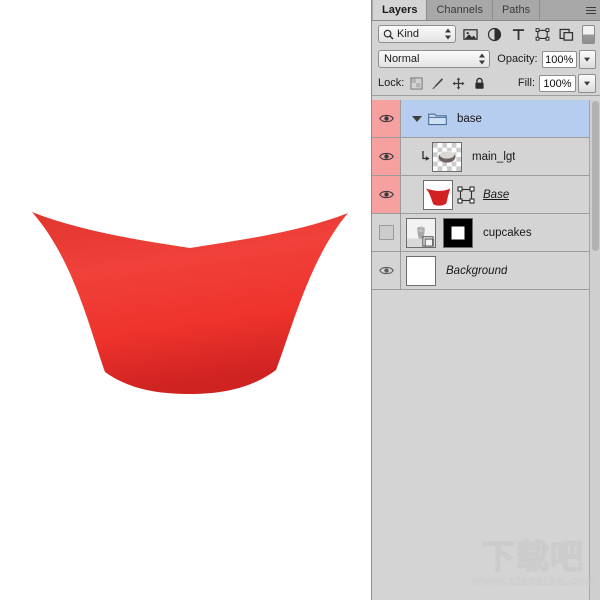  Describe the element at coordinates (470, 34) in the screenshot. I see `pixel-layer-filter-icon` at that location.